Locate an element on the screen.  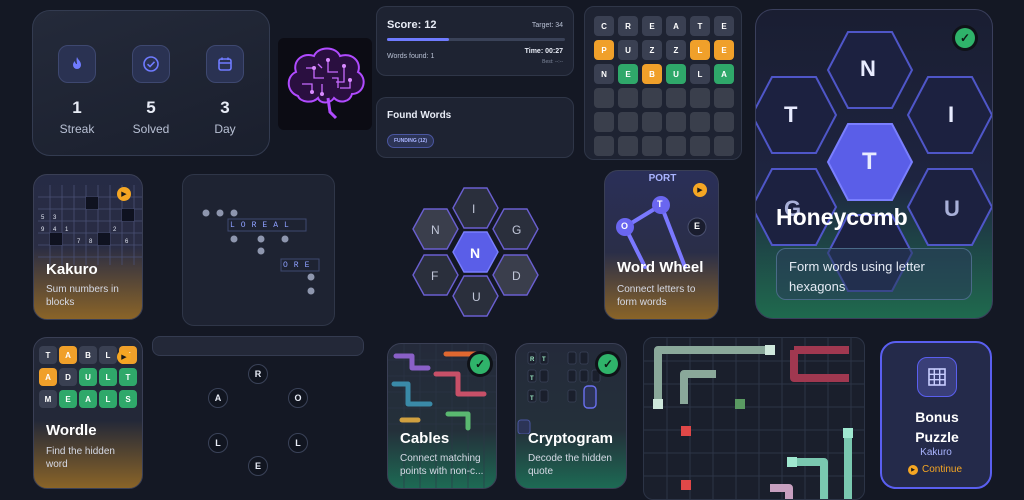
stat-value: 3 is located at coordinates (225, 107).